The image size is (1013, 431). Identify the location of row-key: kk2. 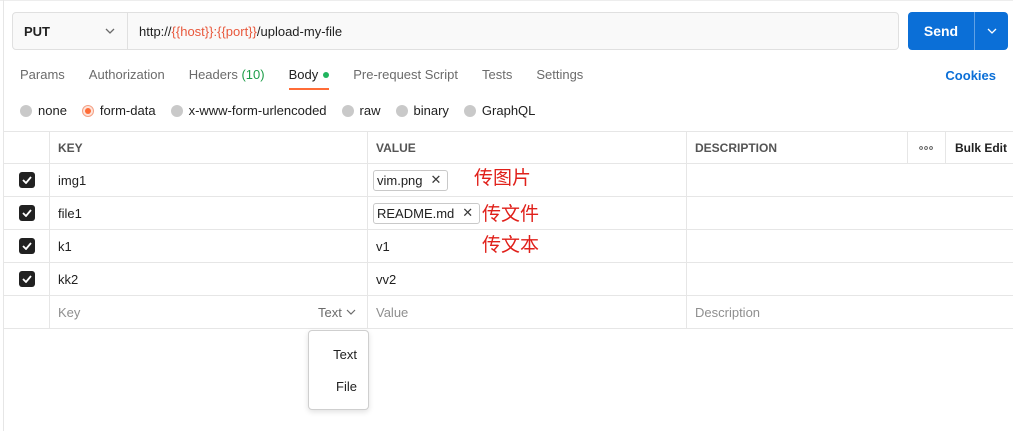
(68, 279).